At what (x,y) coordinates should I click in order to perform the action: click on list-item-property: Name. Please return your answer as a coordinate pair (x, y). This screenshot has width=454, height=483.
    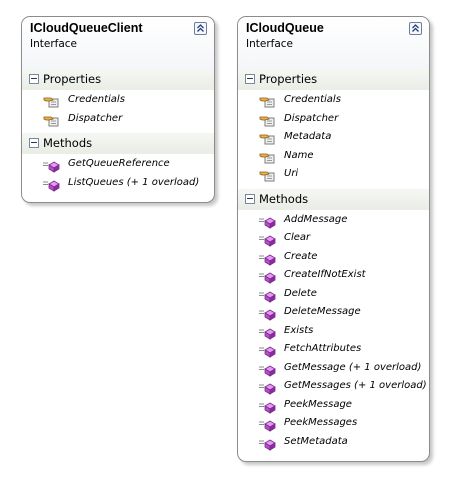
    Looking at the image, I should click on (333, 157).